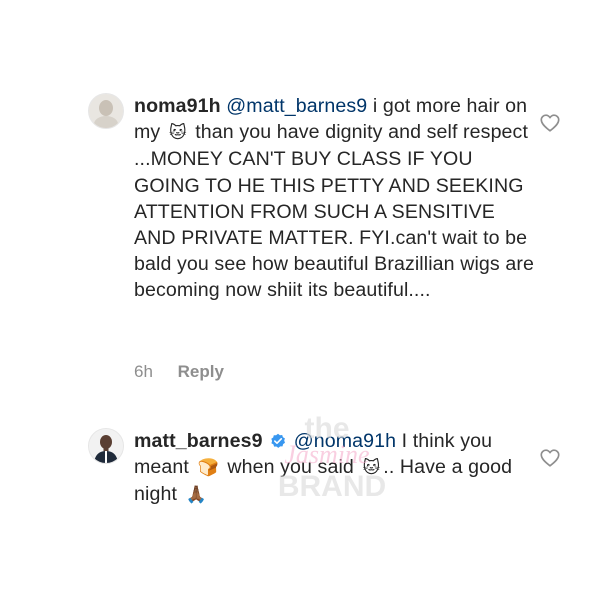  I want to click on comment-mention: @matt_barnes9, so click(296, 106).